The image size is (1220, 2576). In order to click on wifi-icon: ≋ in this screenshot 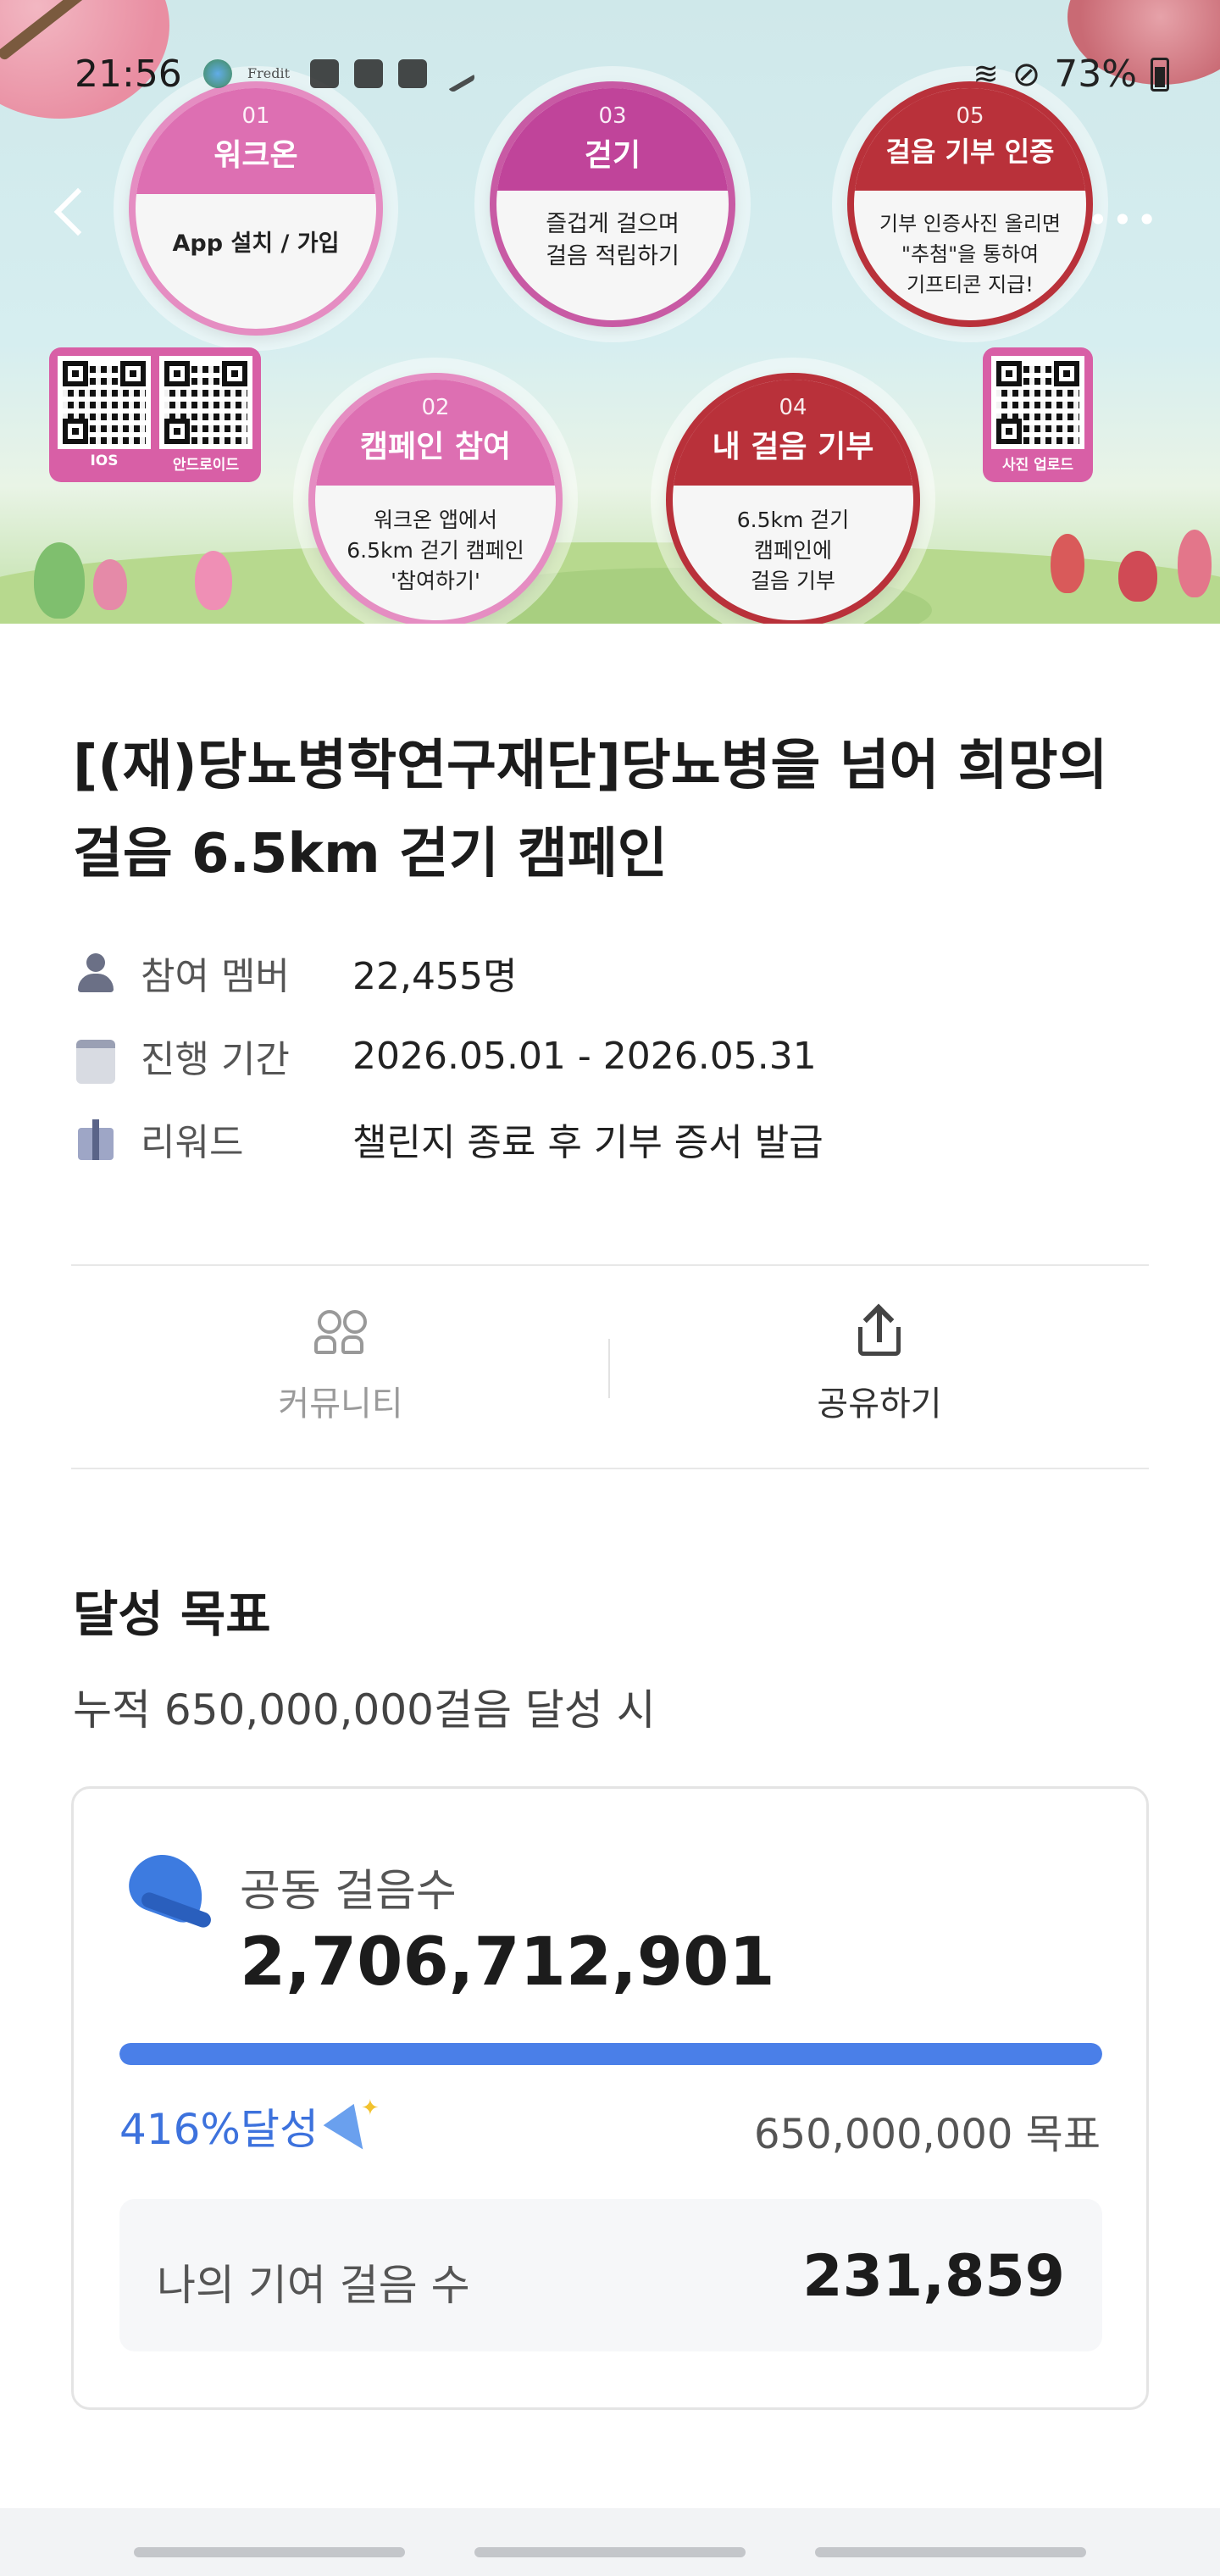, I will do `click(986, 74)`.